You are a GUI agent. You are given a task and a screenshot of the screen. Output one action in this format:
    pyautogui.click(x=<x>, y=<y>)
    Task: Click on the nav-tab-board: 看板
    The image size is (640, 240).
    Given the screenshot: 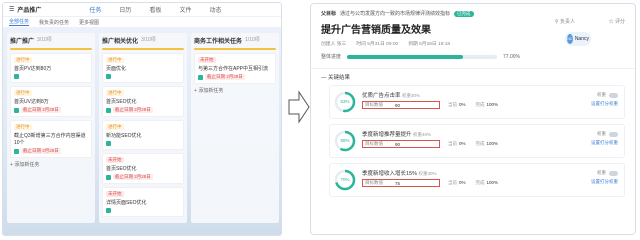 What is the action you would take?
    pyautogui.click(x=155, y=9)
    